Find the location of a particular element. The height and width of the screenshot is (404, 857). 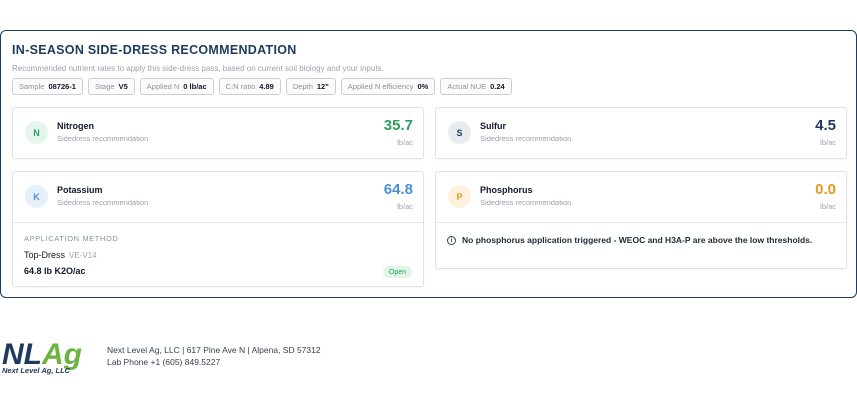

potassium-subtitle: Sidedress recommendation is located at coordinates (103, 202).